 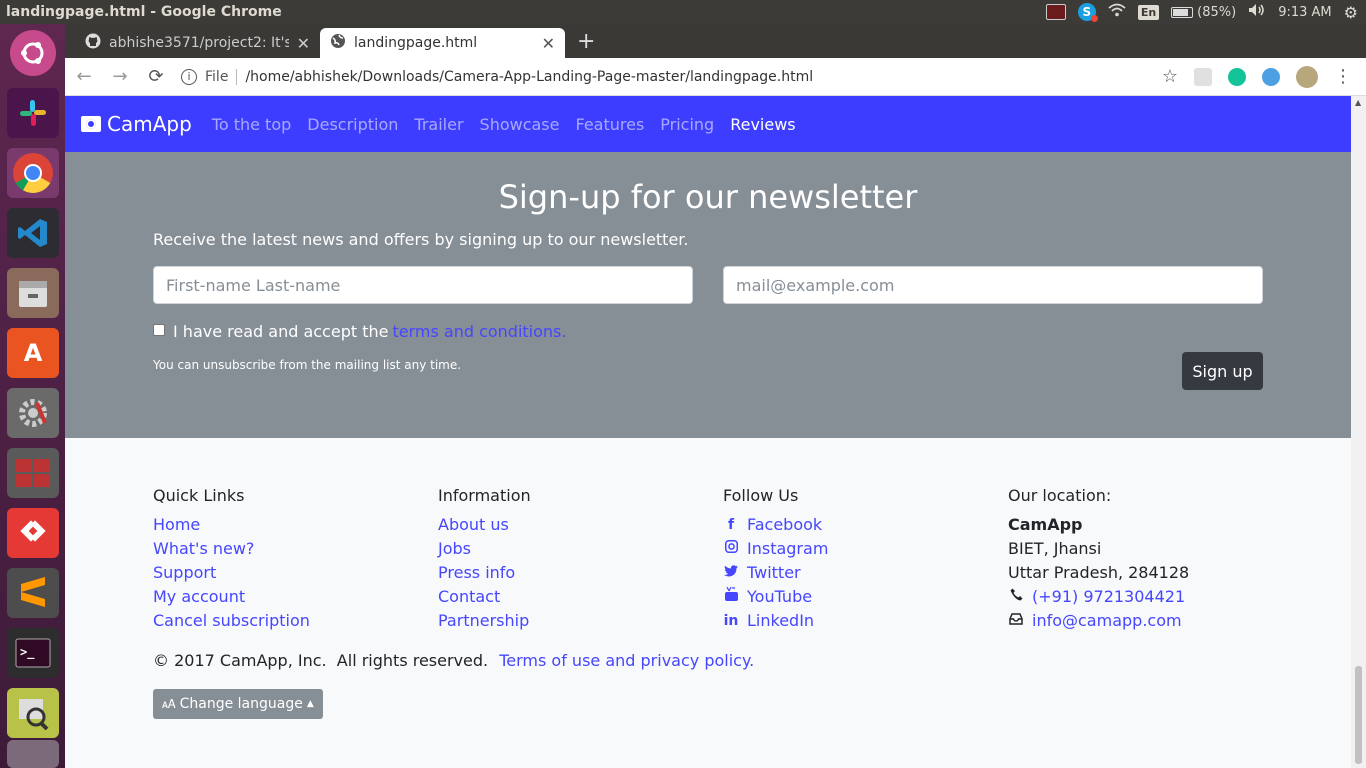 What do you see at coordinates (731, 621) in the screenshot?
I see `linkedin-icon: in` at bounding box center [731, 621].